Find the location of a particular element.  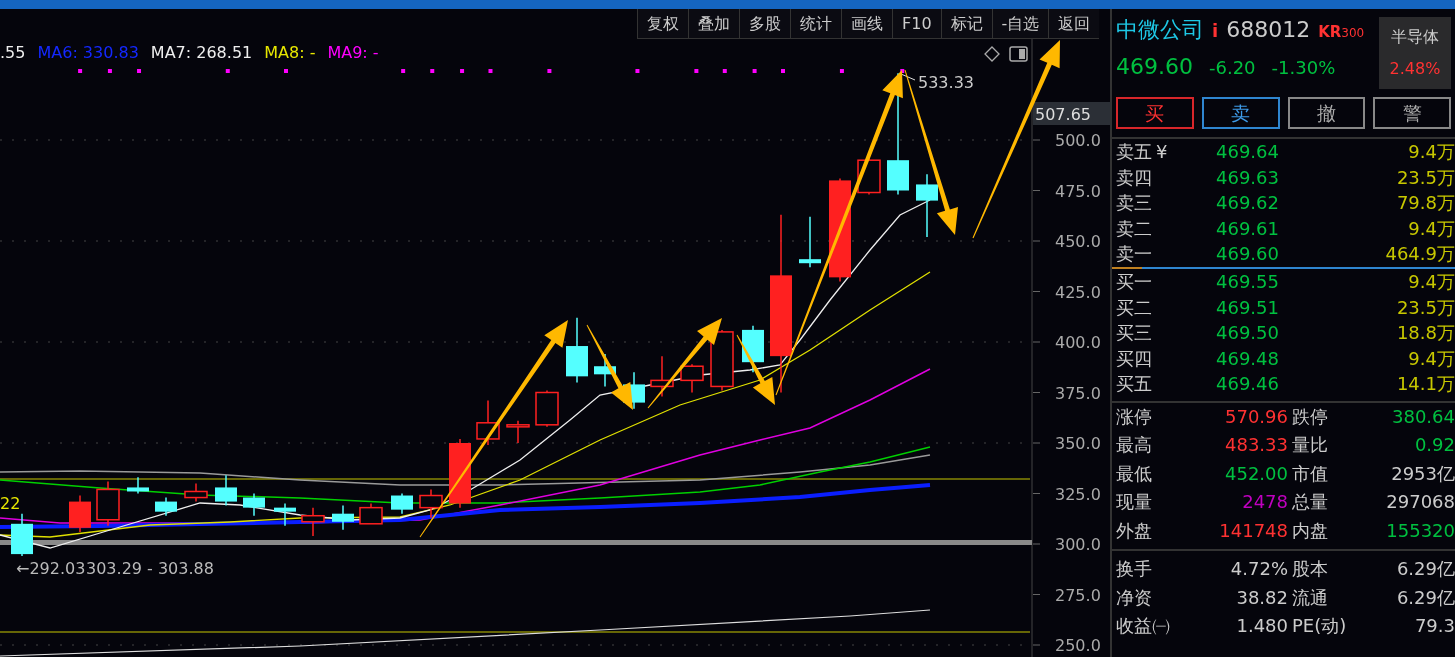

stat-value: 2953亿 is located at coordinates (1422, 473).